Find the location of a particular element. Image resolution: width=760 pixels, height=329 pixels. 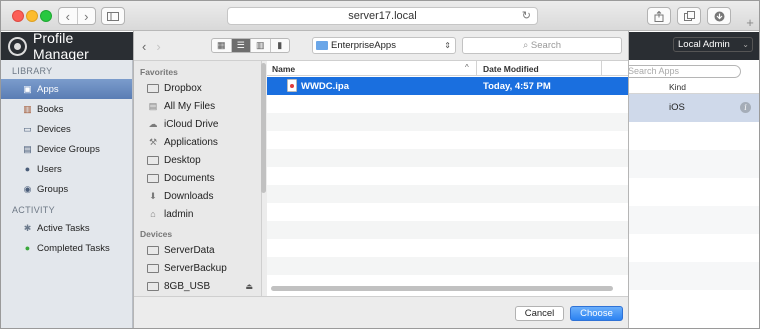

devices-section-title: Devices is located at coordinates (156, 234).